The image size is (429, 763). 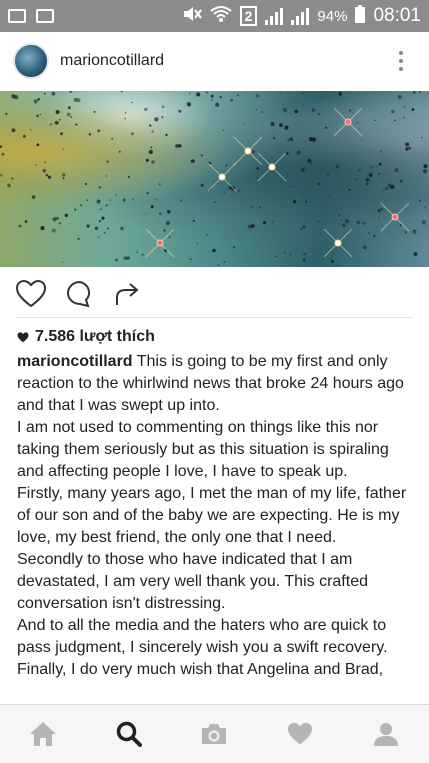 What do you see at coordinates (128, 296) in the screenshot?
I see `share-icon` at bounding box center [128, 296].